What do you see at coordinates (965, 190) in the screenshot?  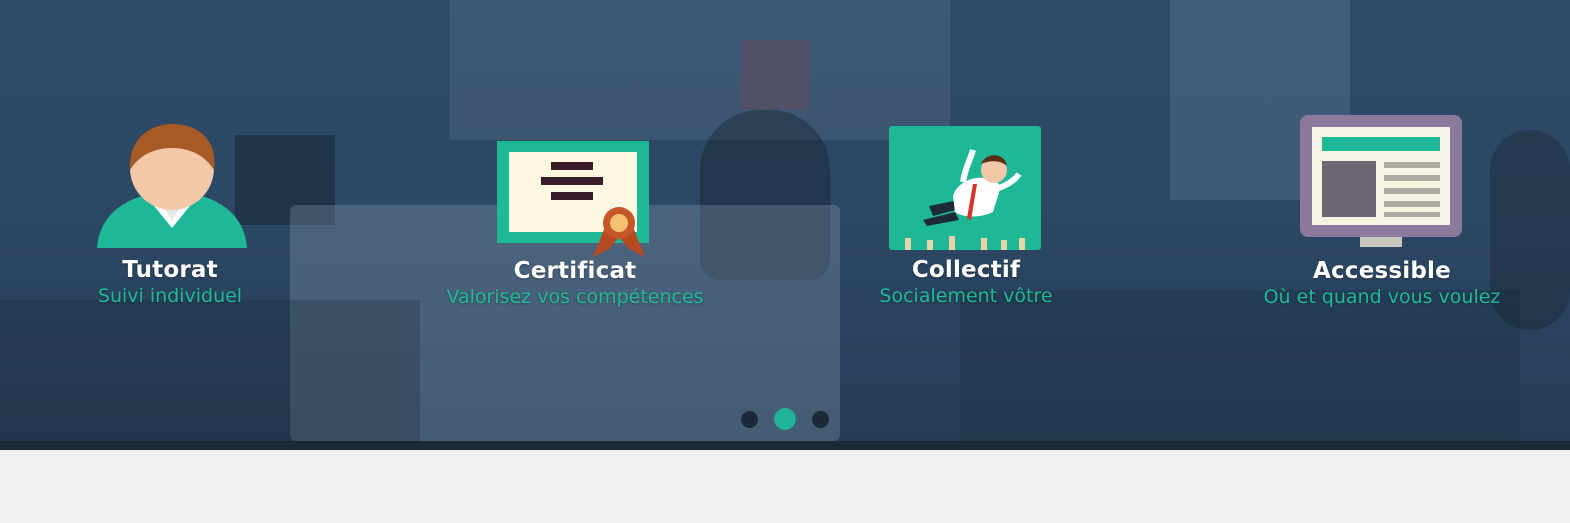 I see `crowd-surf-icon` at bounding box center [965, 190].